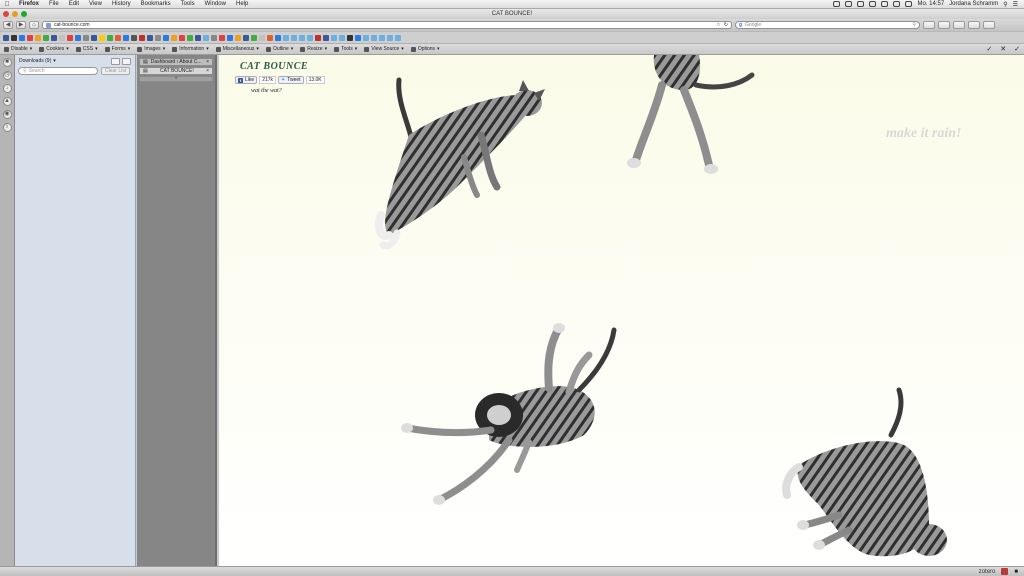  Describe the element at coordinates (115, 61) in the screenshot. I see `sidebar-layout-button` at that location.